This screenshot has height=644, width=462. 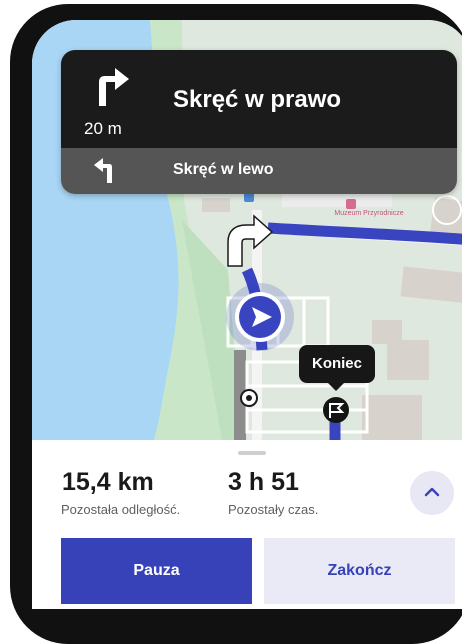 I want to click on museum-pin-icon, so click(x=351, y=204).